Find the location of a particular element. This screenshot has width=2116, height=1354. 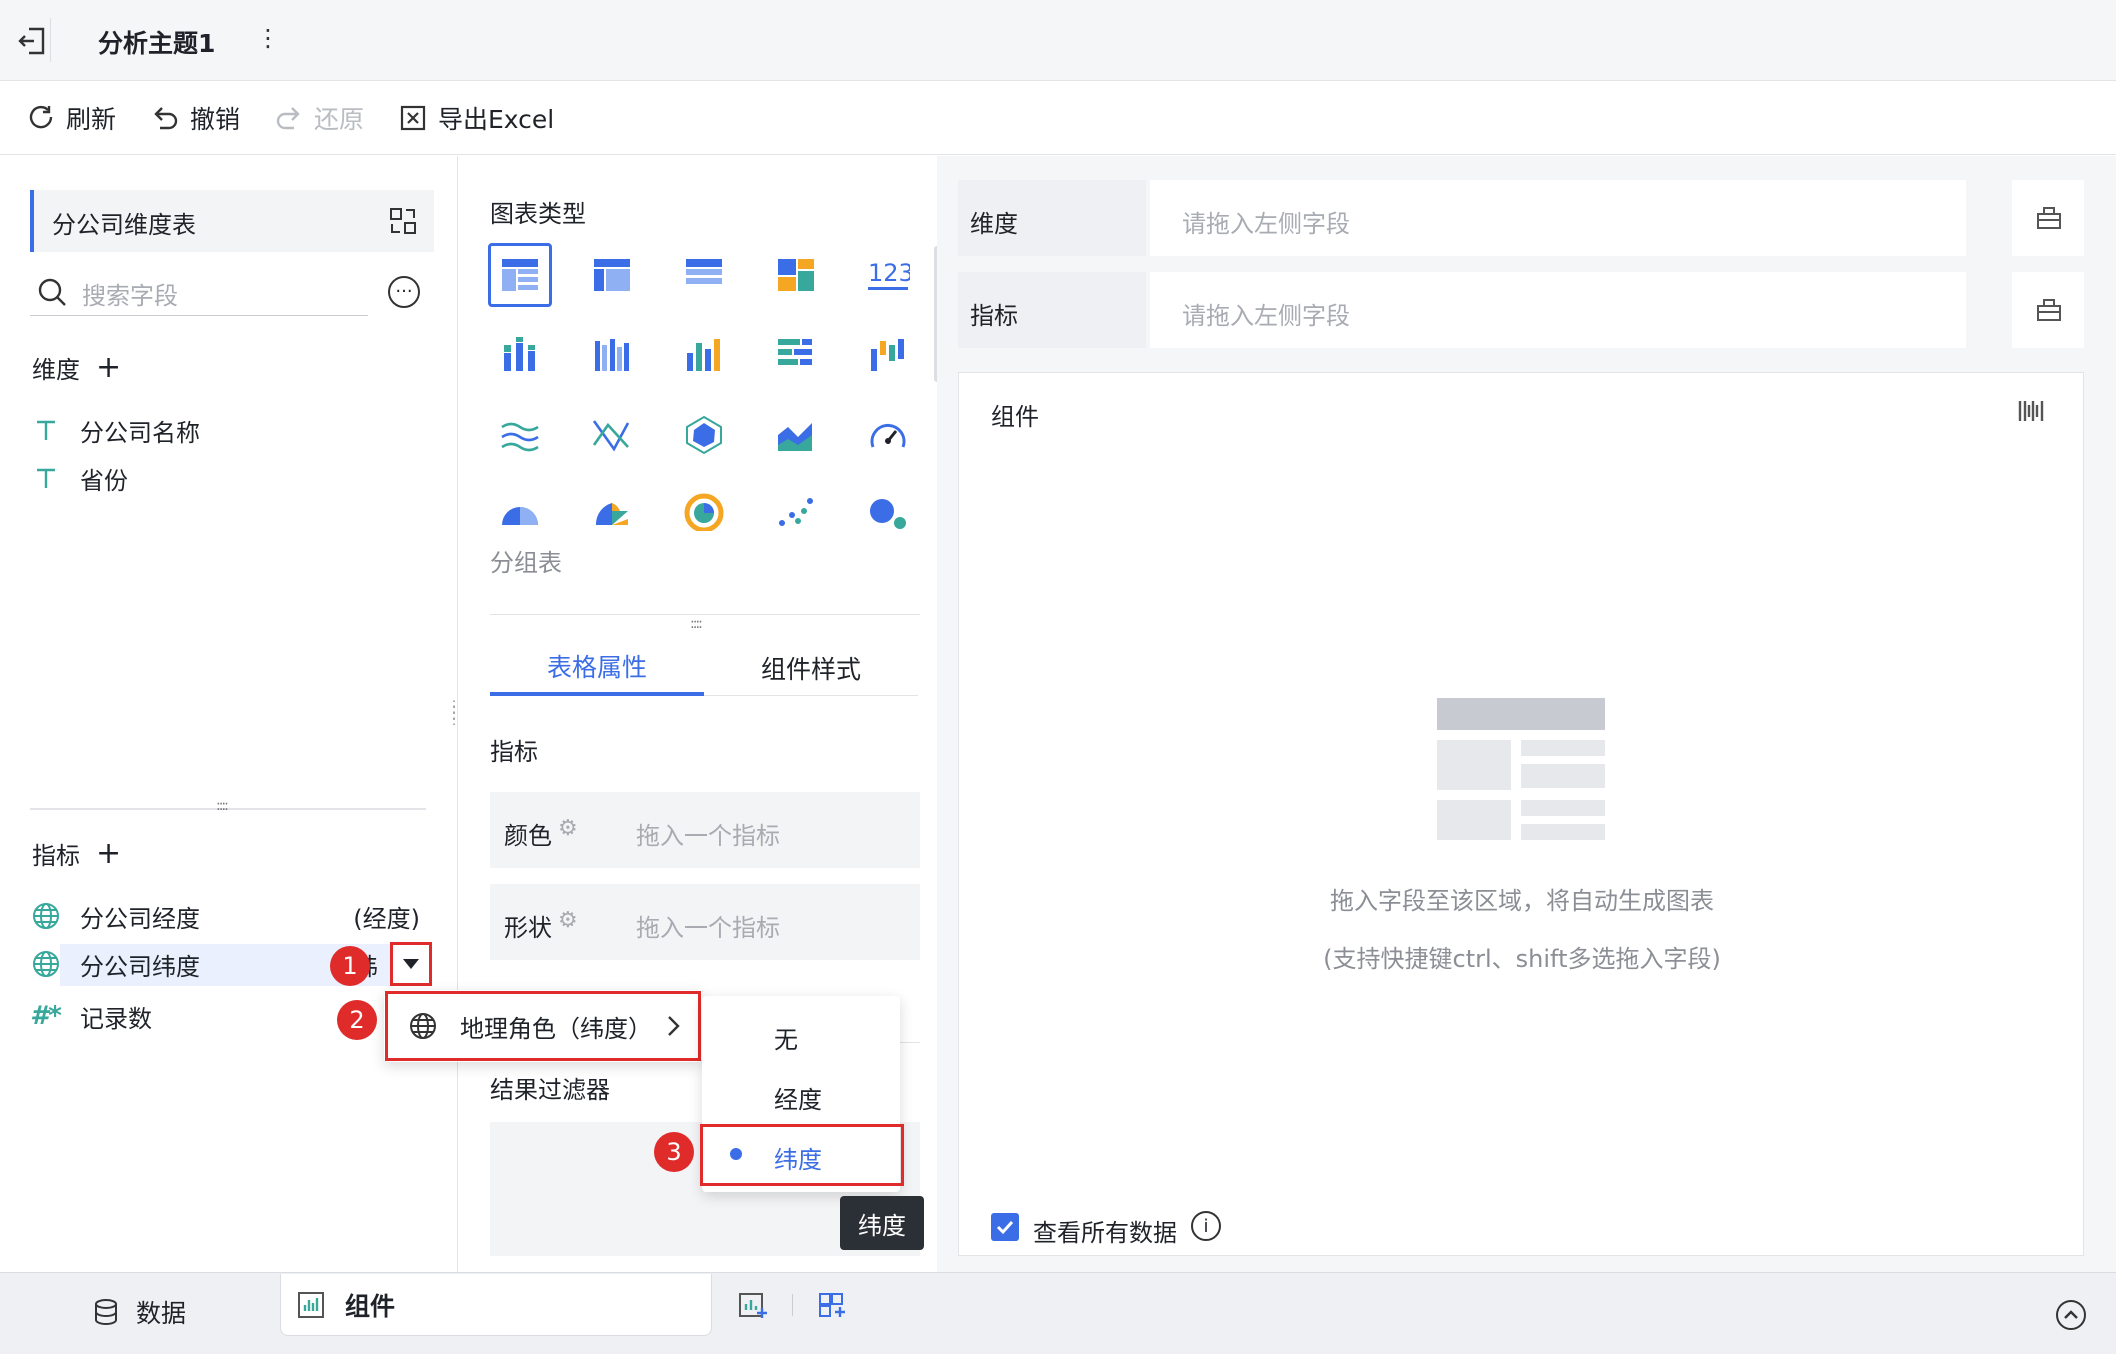

dimension-label: 维度 is located at coordinates (56, 370).